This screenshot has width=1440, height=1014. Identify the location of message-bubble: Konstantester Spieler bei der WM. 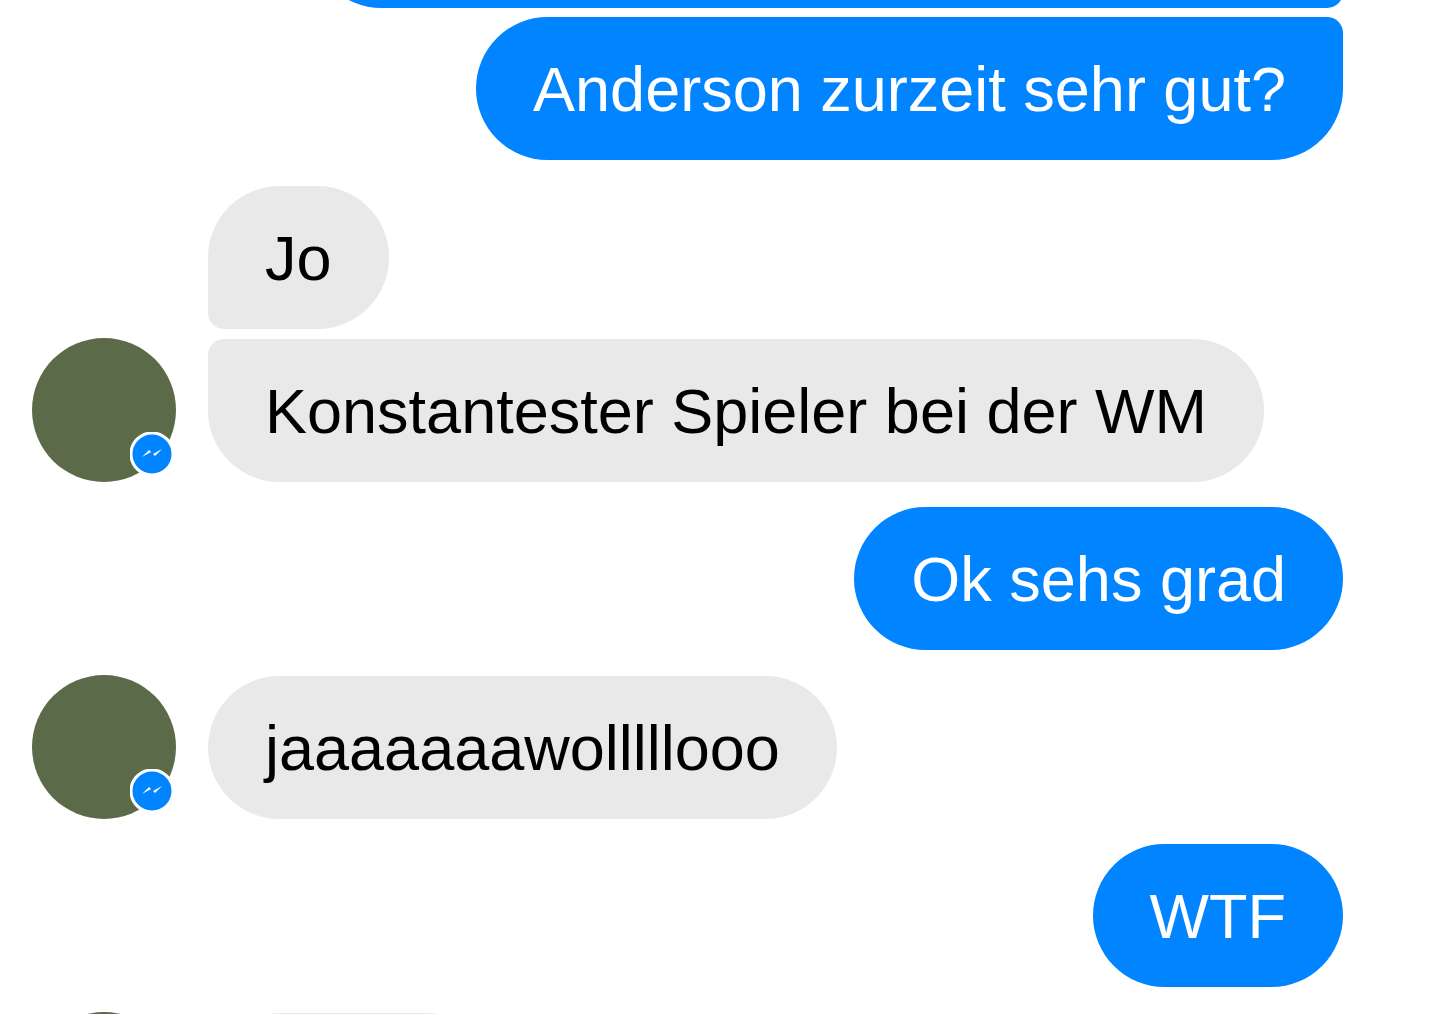
(736, 410).